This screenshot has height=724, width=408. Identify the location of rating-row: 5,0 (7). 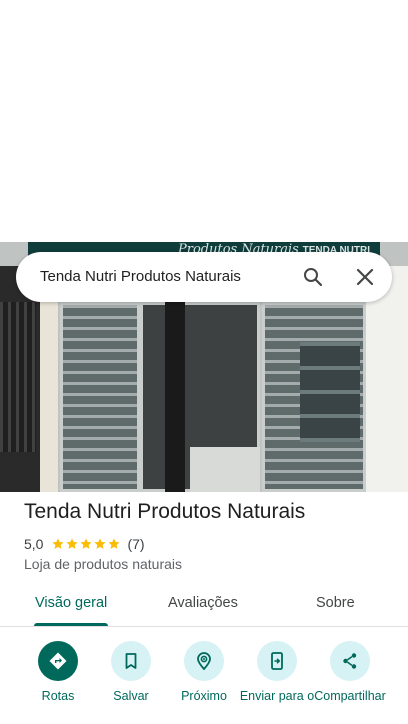
(84, 544).